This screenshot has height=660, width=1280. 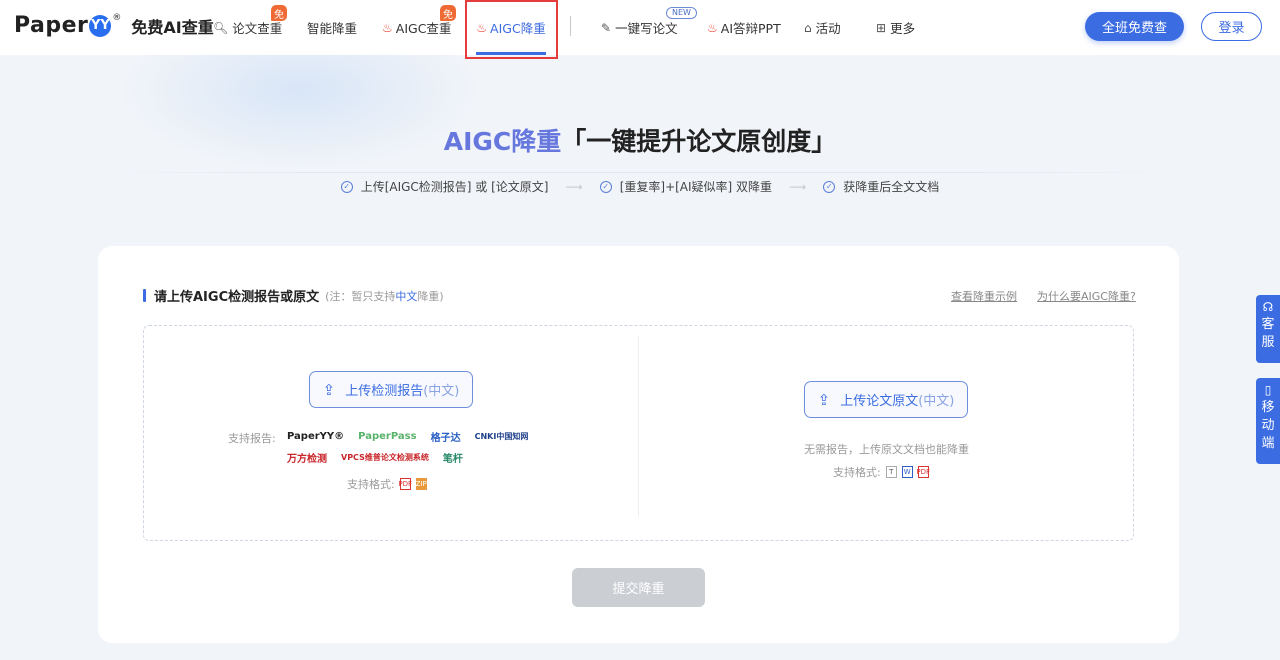 I want to click on step-2: ✓ [重复率]+[AI疑似率] 双降重, so click(x=686, y=186).